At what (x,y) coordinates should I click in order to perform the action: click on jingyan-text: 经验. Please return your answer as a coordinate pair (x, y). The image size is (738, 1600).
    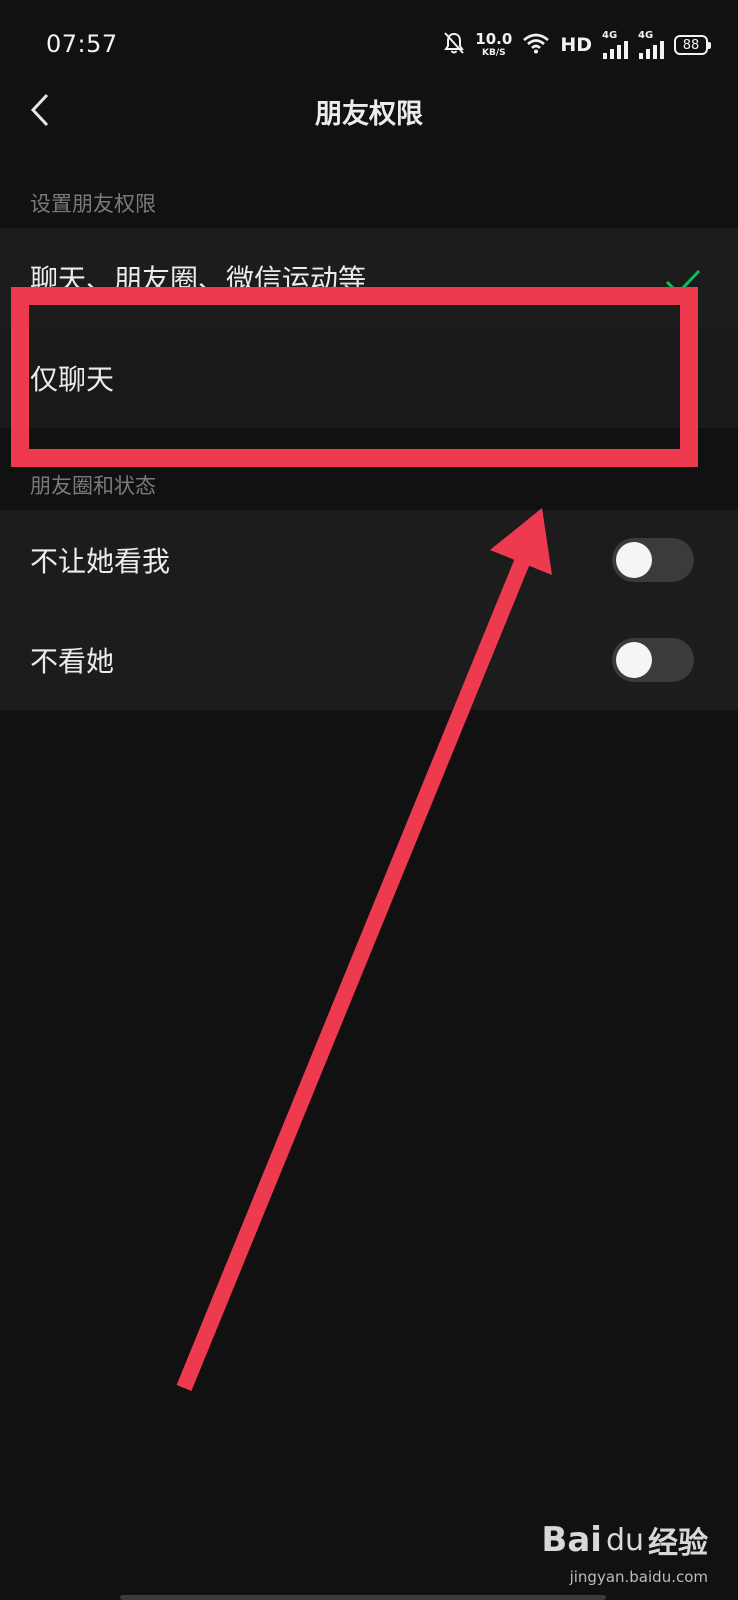
    Looking at the image, I should click on (678, 1543).